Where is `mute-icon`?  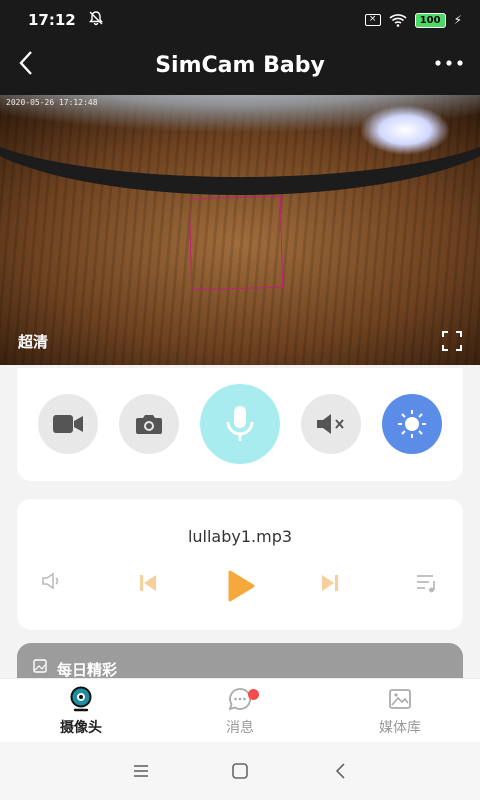
mute-icon is located at coordinates (330, 424).